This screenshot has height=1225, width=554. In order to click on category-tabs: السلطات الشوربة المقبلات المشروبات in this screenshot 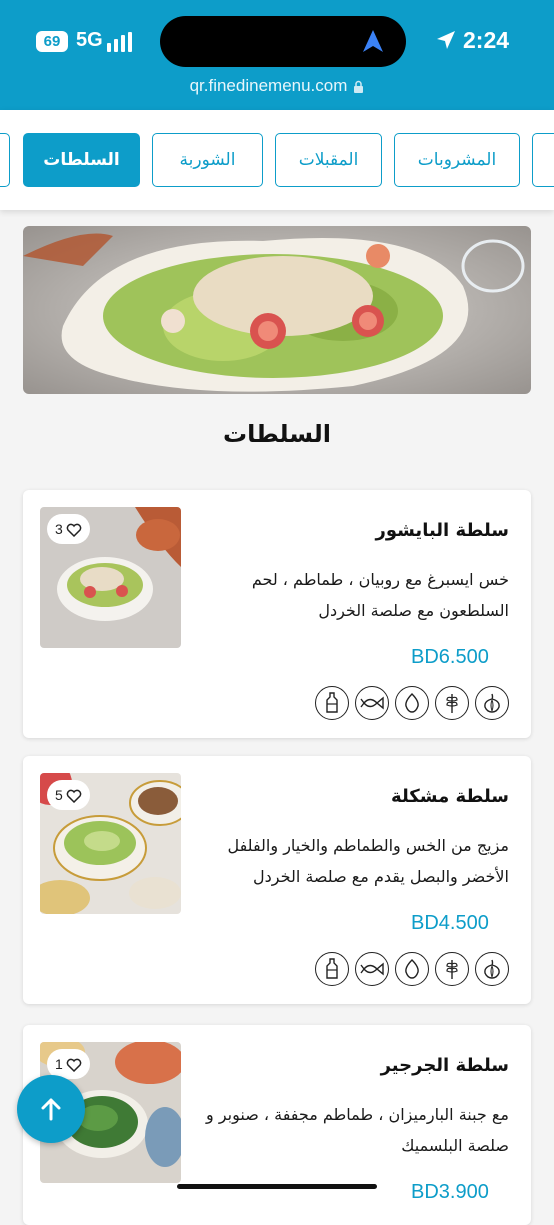, I will do `click(277, 160)`.